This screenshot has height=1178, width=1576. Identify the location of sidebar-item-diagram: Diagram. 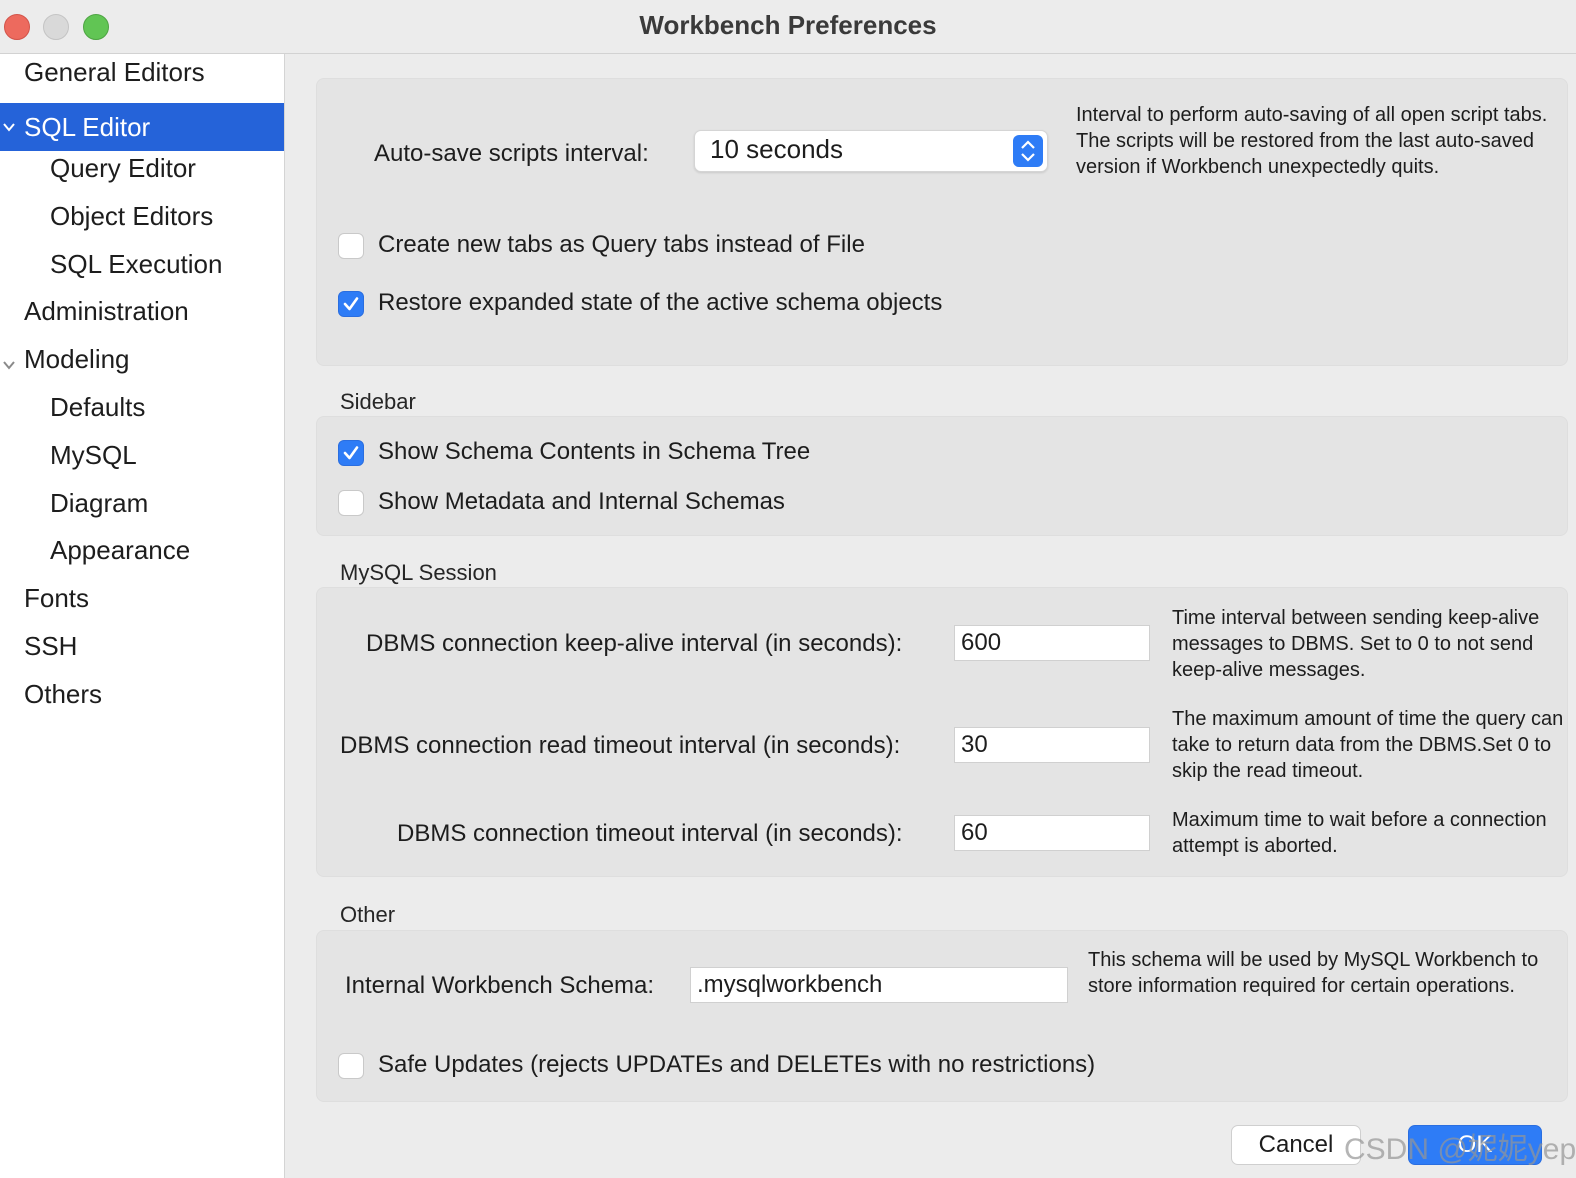
(142, 503).